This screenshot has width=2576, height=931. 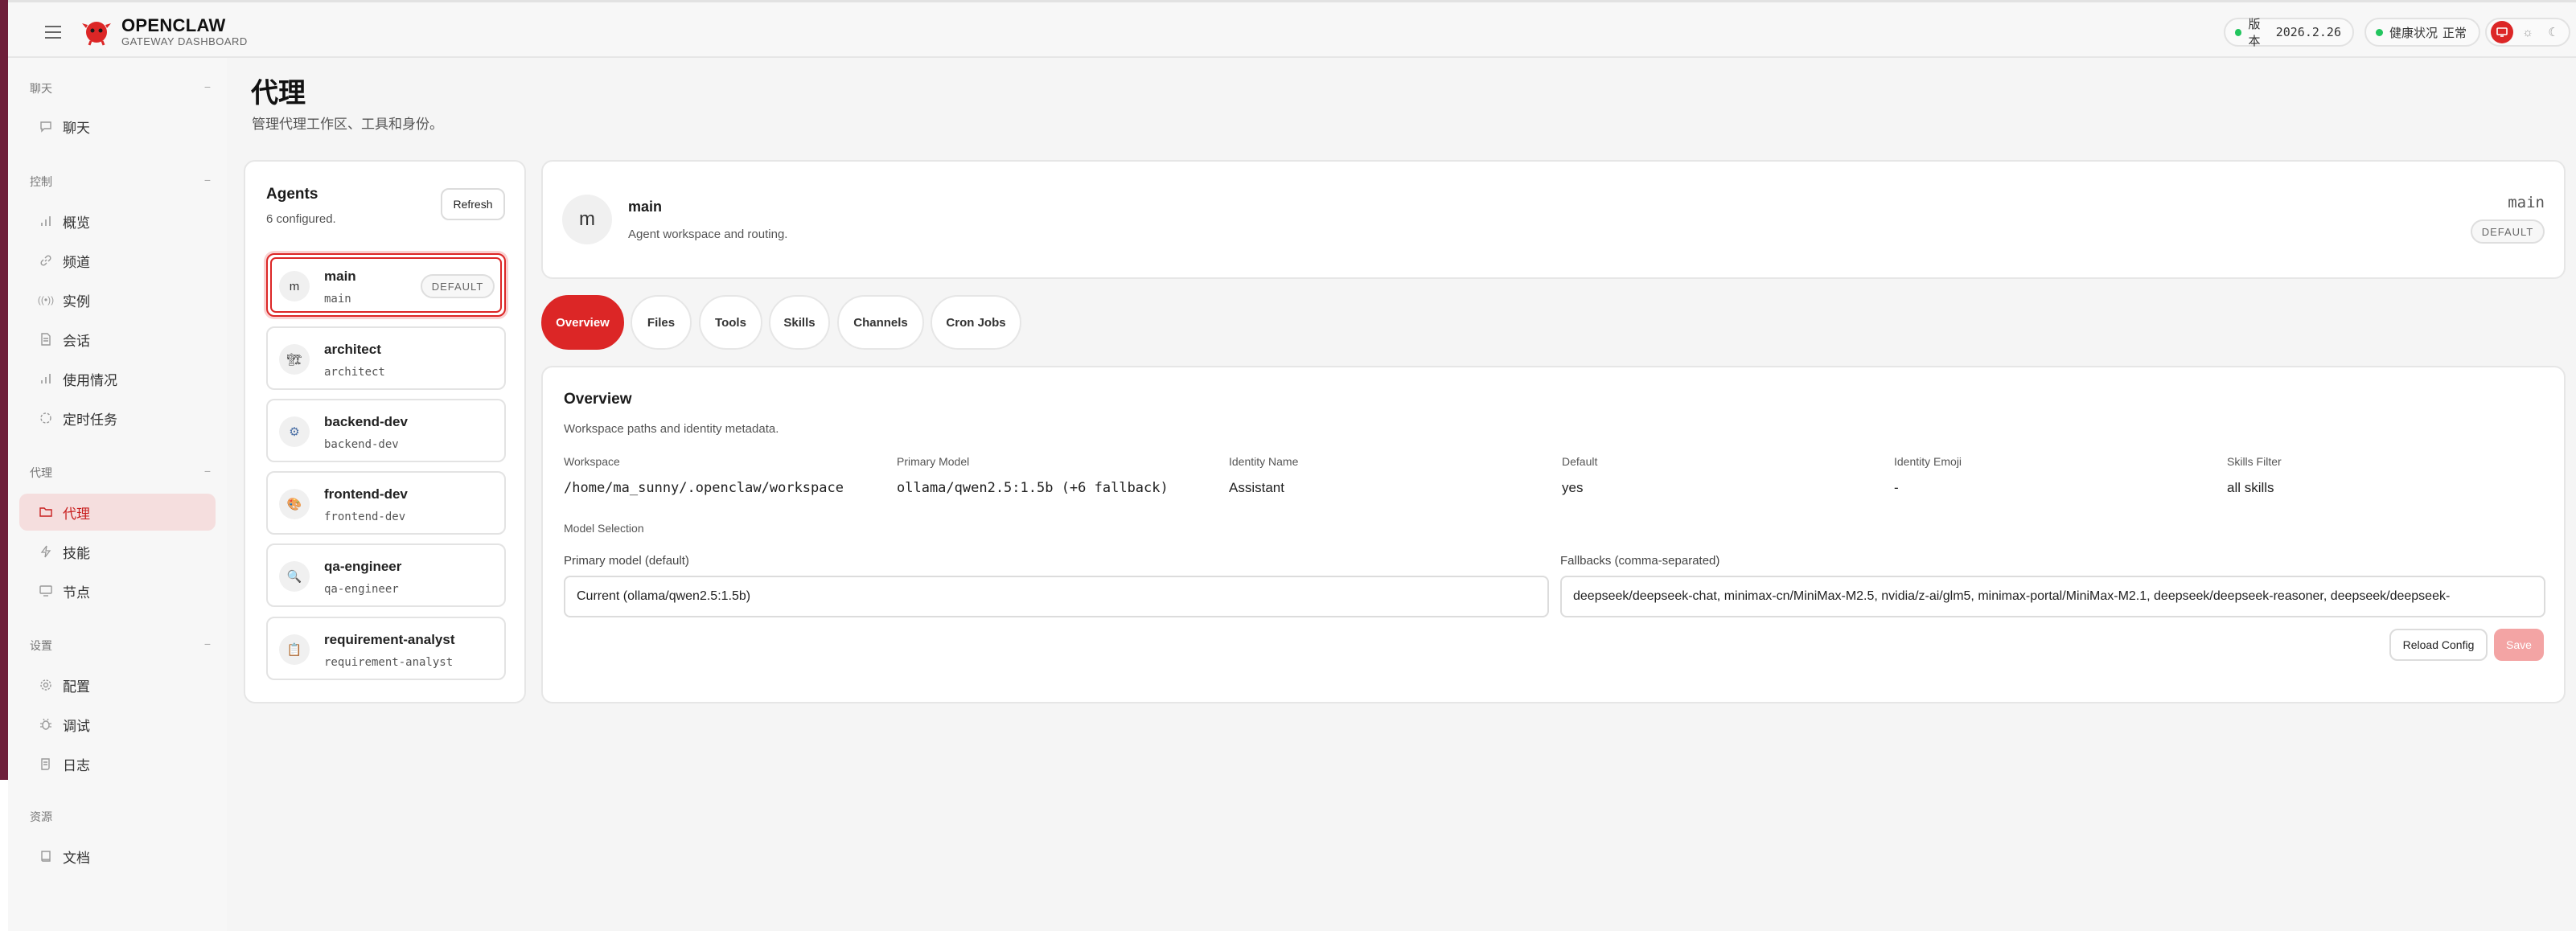 What do you see at coordinates (117, 724) in the screenshot?
I see `sidebar-item-debug: 调试` at bounding box center [117, 724].